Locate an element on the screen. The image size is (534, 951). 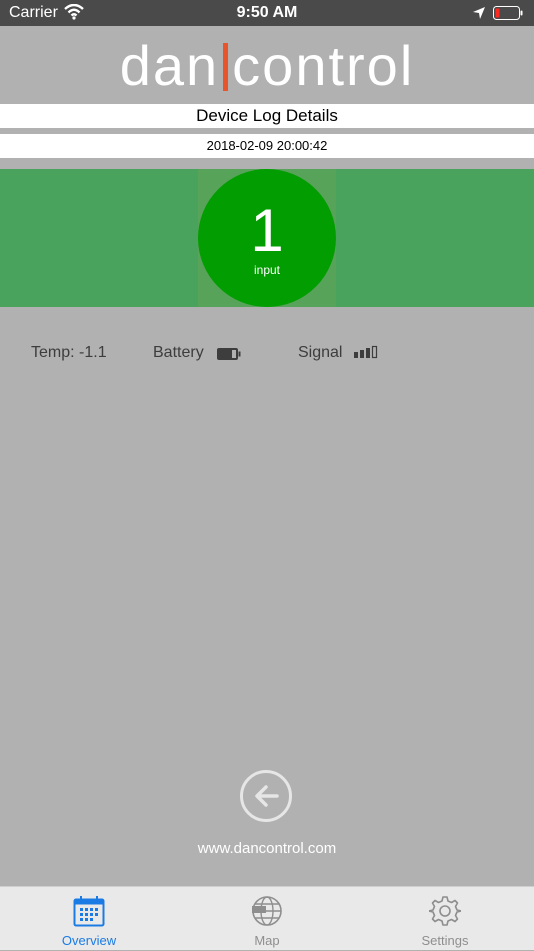
tab-map: Map is located at coordinates (267, 919).